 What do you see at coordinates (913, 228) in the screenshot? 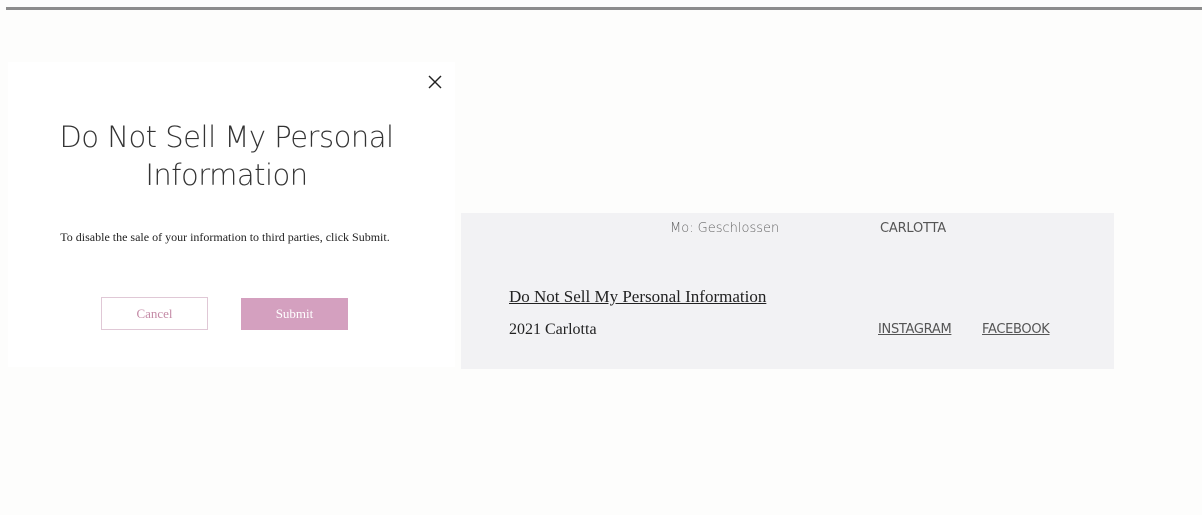
I see `footer-brand: CARLOTTA` at bounding box center [913, 228].